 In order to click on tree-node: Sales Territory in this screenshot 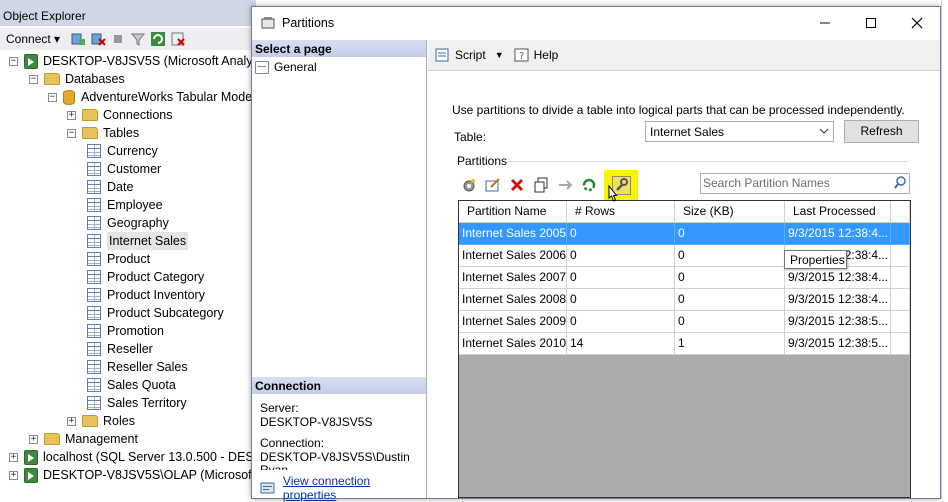, I will do `click(137, 403)`.